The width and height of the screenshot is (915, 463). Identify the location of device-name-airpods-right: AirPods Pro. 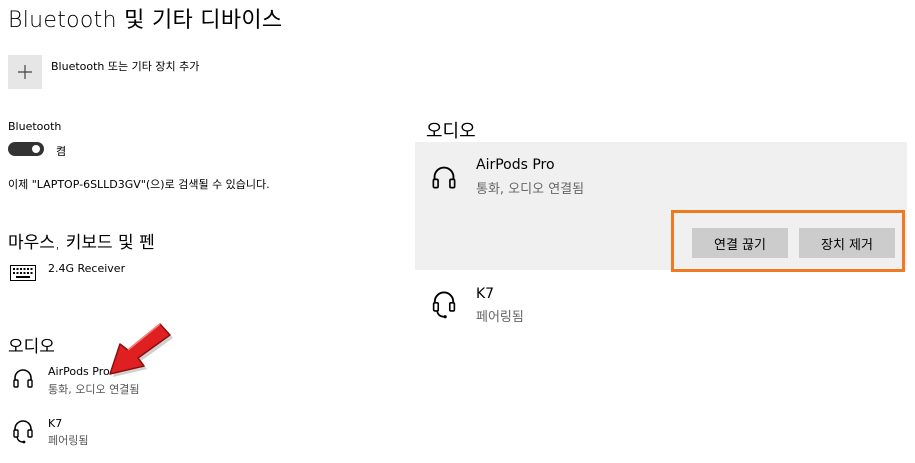
(515, 165).